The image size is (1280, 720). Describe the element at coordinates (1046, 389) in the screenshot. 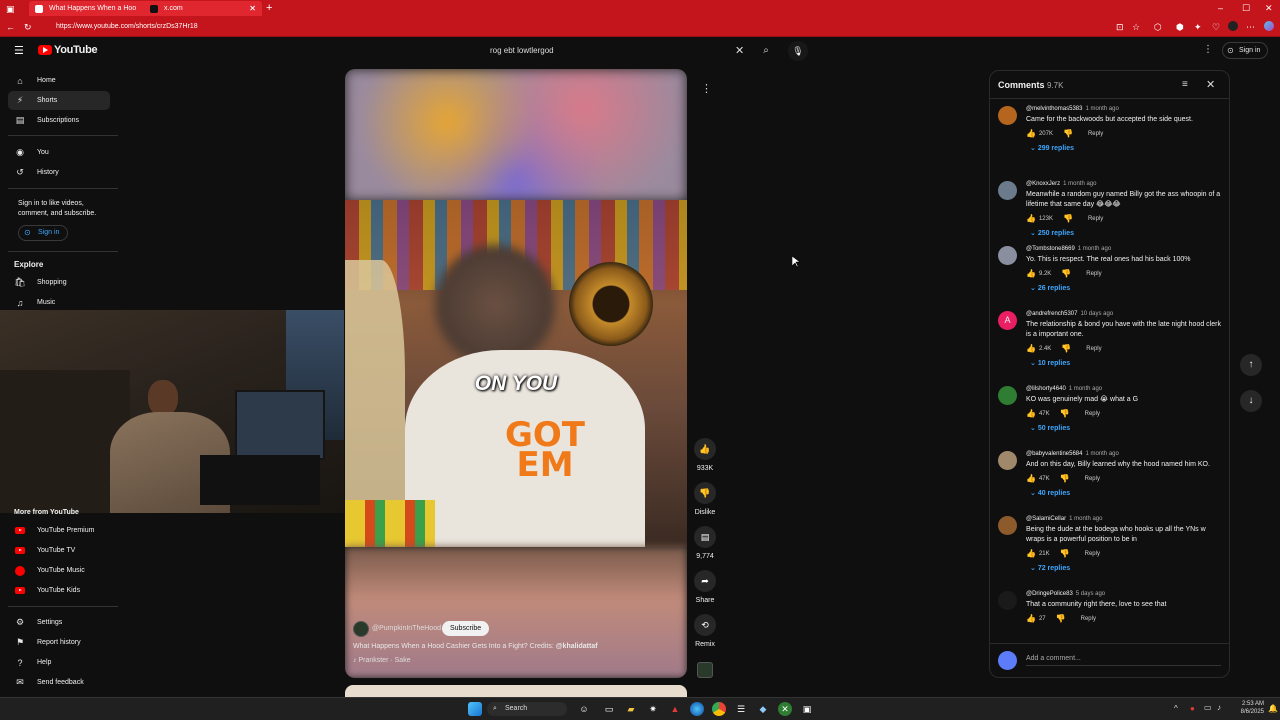

I see `author-handle: @lilshorty4640` at that location.